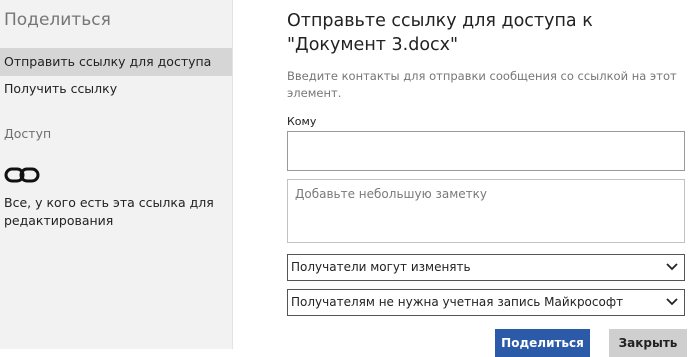  What do you see at coordinates (486, 267) in the screenshot?
I see `permission-select: Получатели могут изменять` at bounding box center [486, 267].